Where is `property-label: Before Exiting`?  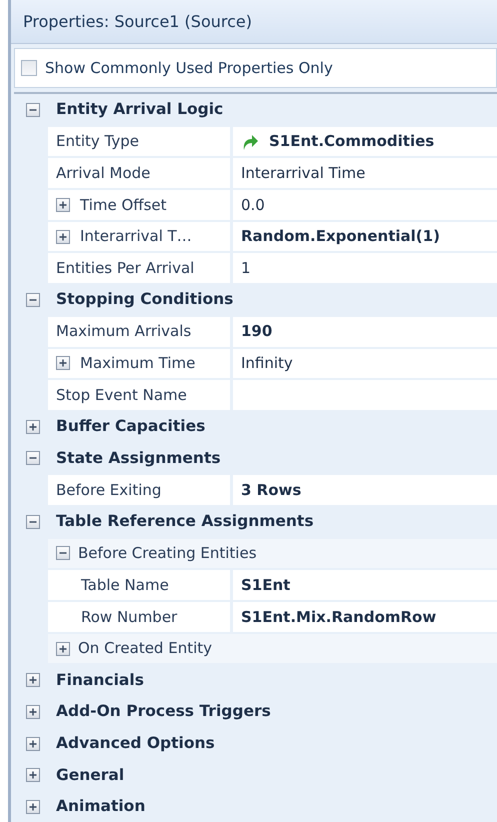 property-label: Before Exiting is located at coordinates (109, 490).